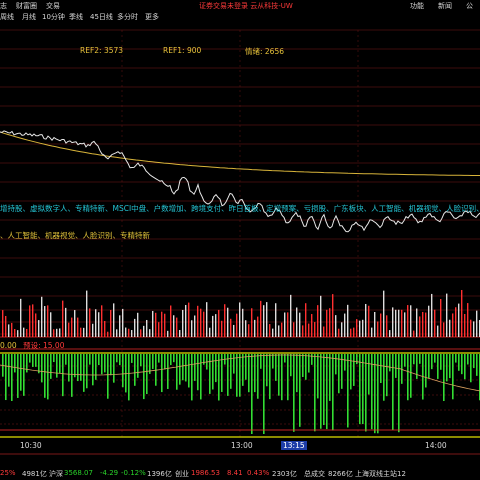 The width and height of the screenshot is (480, 480). I want to click on sh-price: 3568.07, so click(78, 473).